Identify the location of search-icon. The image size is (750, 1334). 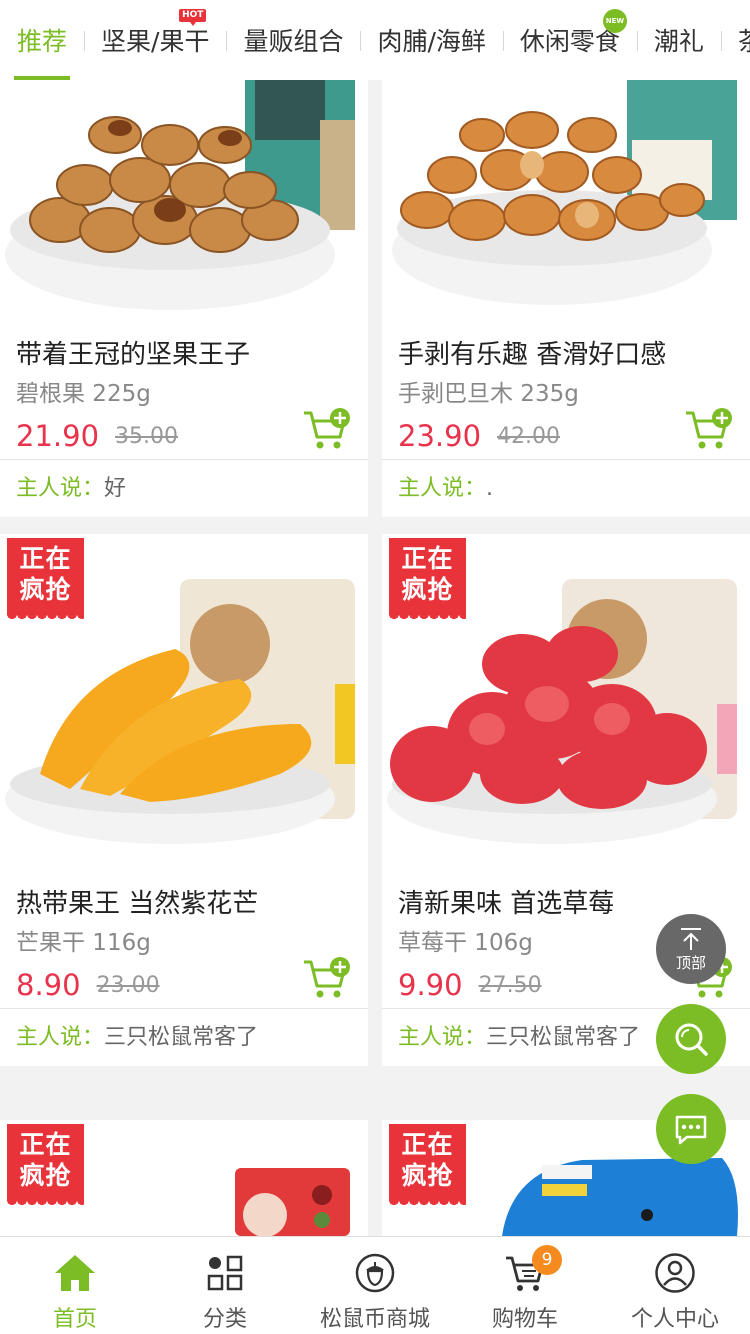
(691, 1039).